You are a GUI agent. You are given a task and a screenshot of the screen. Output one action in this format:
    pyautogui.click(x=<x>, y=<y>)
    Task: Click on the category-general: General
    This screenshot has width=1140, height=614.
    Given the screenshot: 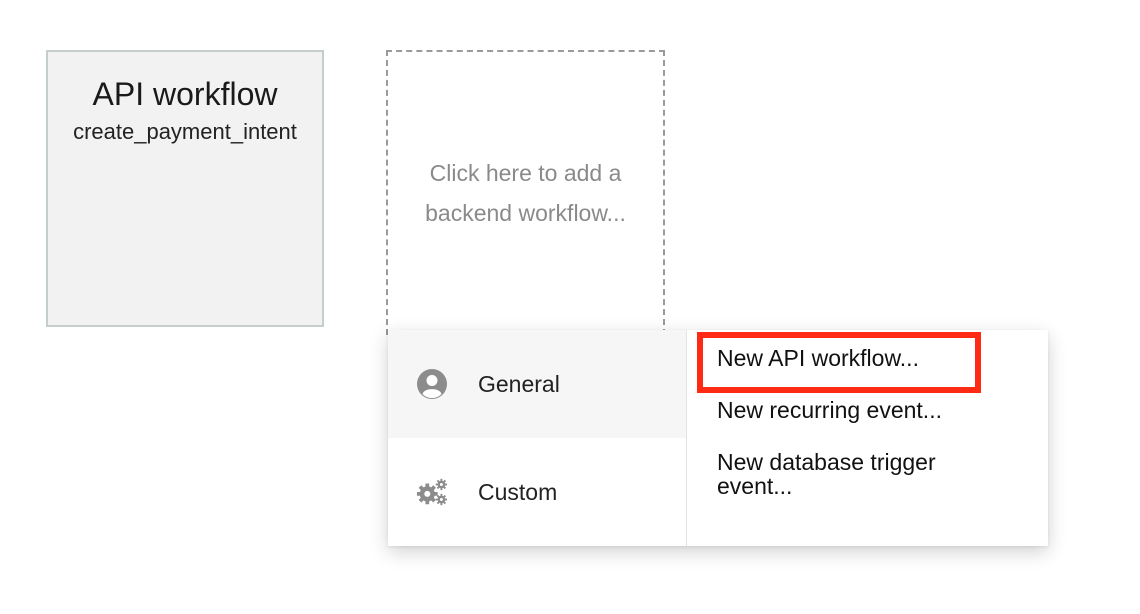 What is the action you would take?
    pyautogui.click(x=537, y=384)
    